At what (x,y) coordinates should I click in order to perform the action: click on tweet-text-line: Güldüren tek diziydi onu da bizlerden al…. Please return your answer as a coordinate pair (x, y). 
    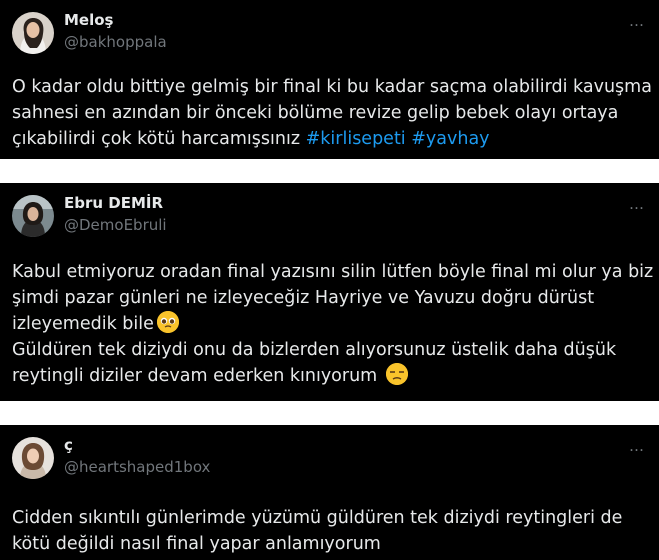
    Looking at the image, I should click on (314, 350).